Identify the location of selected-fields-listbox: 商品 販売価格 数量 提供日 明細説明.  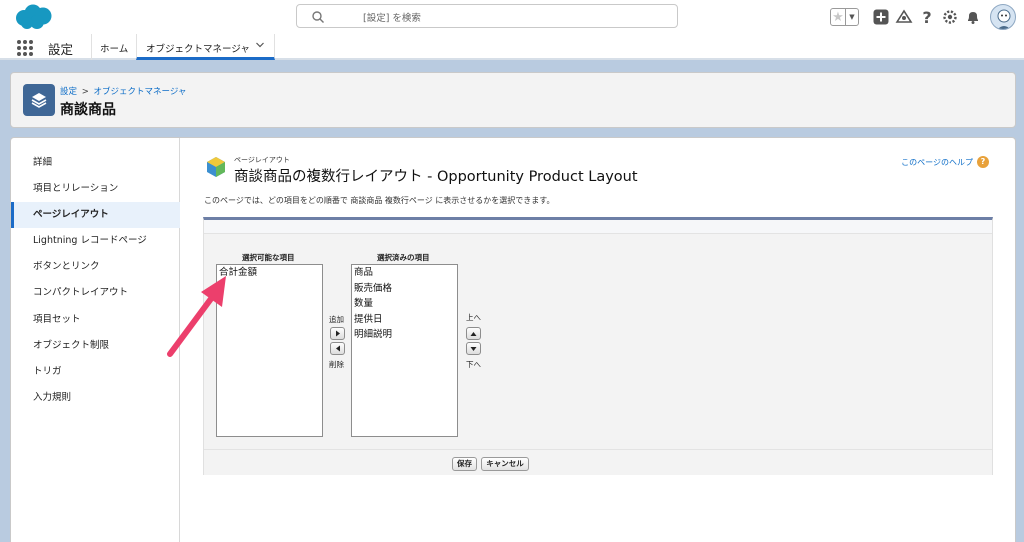
(404, 350).